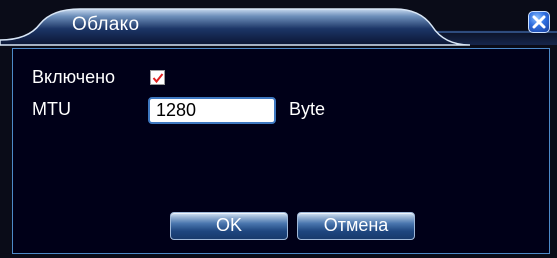 Image resolution: width=557 pixels, height=258 pixels. What do you see at coordinates (74, 77) in the screenshot?
I see `enabled-label: Включено` at bounding box center [74, 77].